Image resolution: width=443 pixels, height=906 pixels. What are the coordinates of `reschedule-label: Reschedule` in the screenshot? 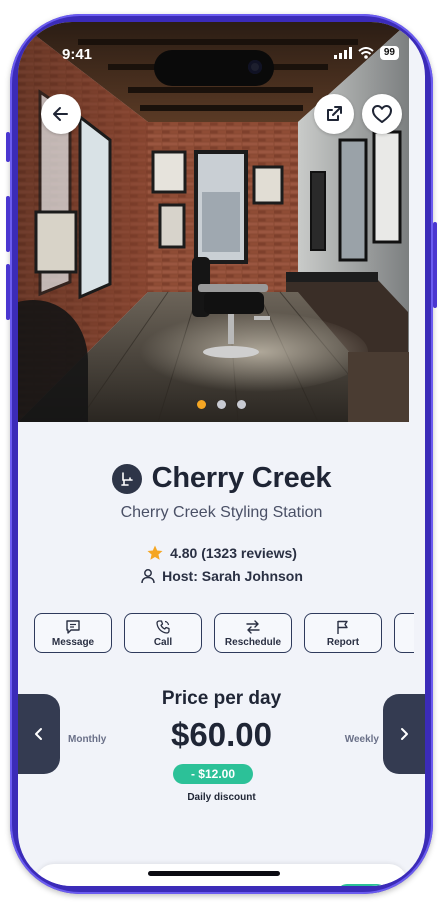 It's located at (253, 642).